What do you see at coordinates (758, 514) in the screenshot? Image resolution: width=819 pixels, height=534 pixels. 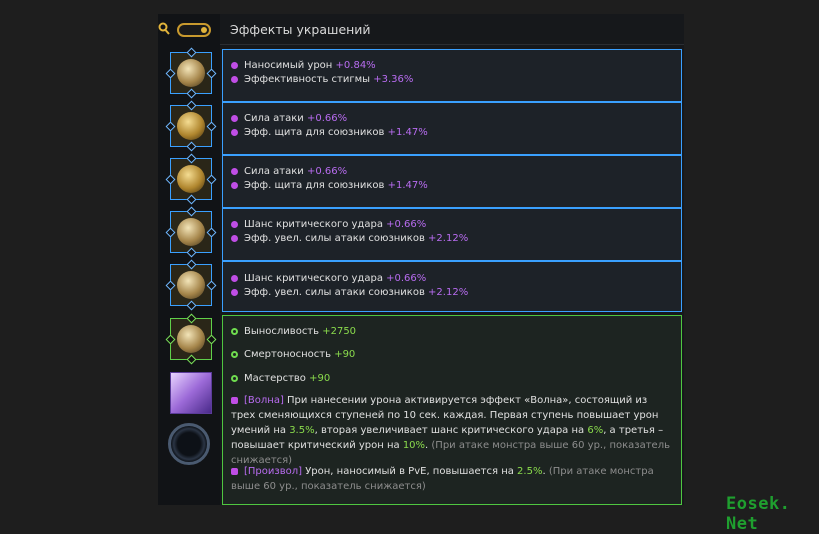 I see `watermark: Eosek. Net` at bounding box center [758, 514].